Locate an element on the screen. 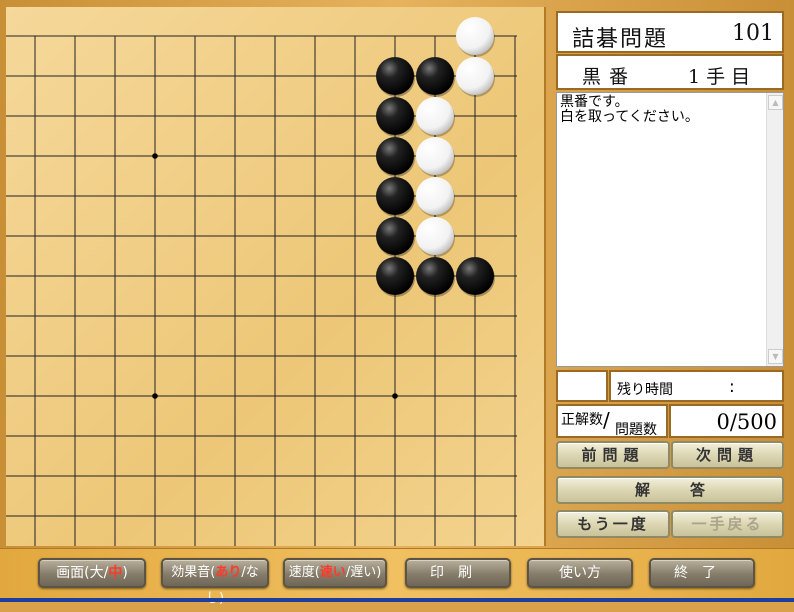  screen-size-label: 画面(大/ is located at coordinates (82, 573).